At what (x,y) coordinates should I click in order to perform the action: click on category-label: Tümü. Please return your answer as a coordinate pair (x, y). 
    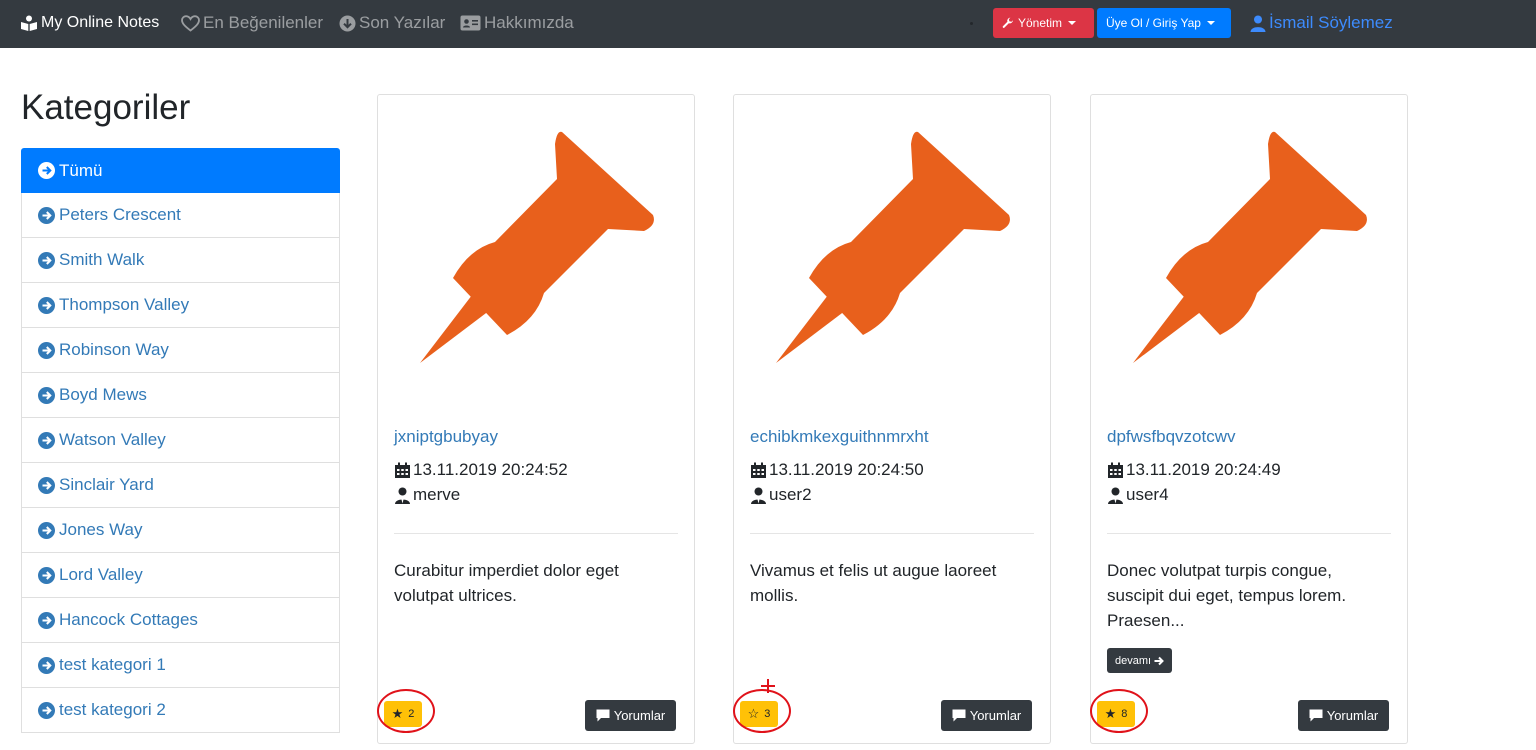
    Looking at the image, I should click on (81, 170).